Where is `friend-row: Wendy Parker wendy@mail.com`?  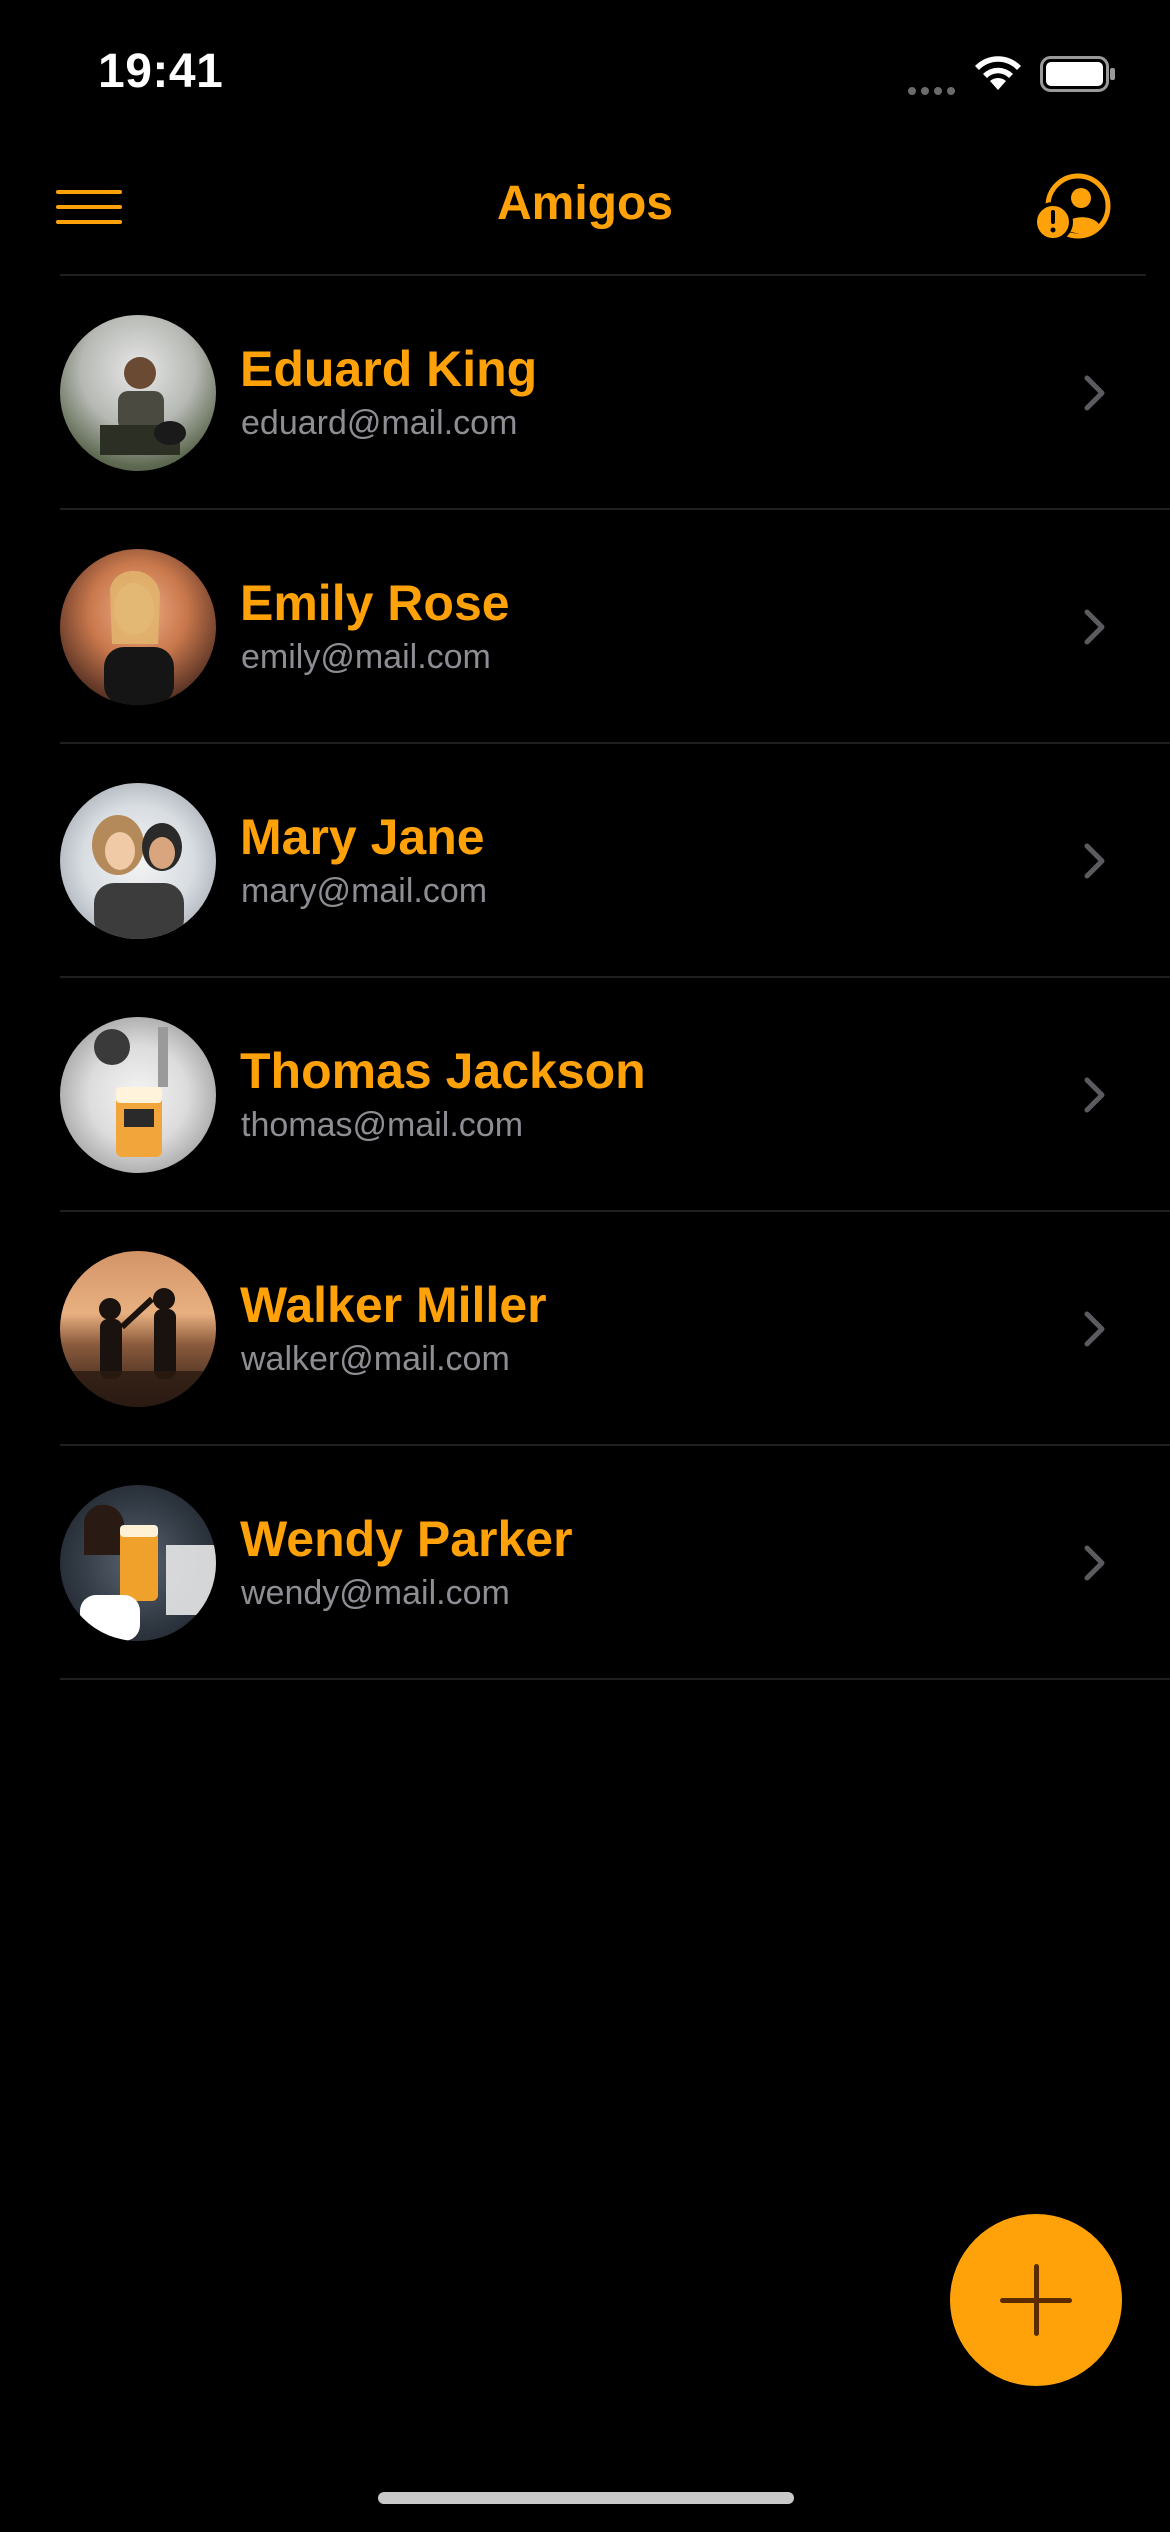
friend-row: Wendy Parker wendy@mail.com is located at coordinates (585, 1563).